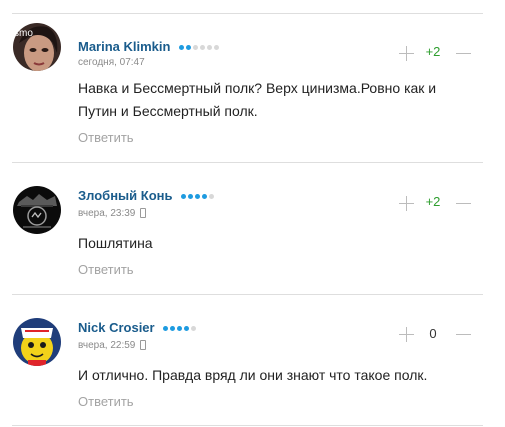  I want to click on timestamp-text: сегодня, 07:47, so click(111, 62).